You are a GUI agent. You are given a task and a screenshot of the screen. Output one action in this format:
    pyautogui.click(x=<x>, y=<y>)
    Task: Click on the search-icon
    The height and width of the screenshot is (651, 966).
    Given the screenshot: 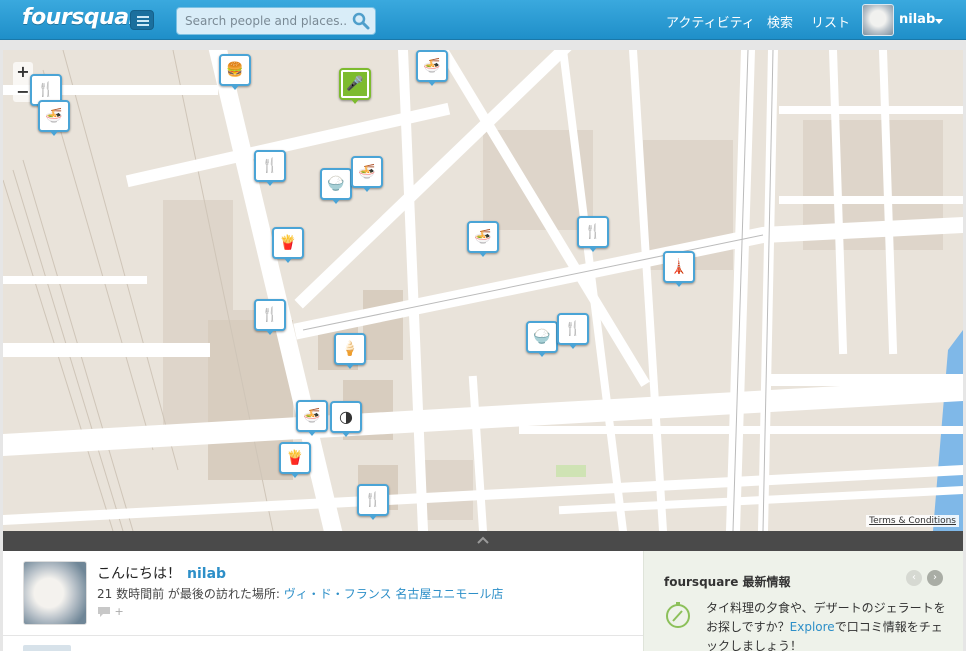 What is the action you would take?
    pyautogui.click(x=361, y=21)
    